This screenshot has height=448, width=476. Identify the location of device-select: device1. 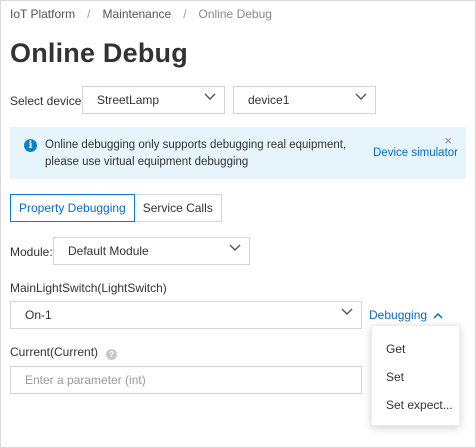
(304, 100).